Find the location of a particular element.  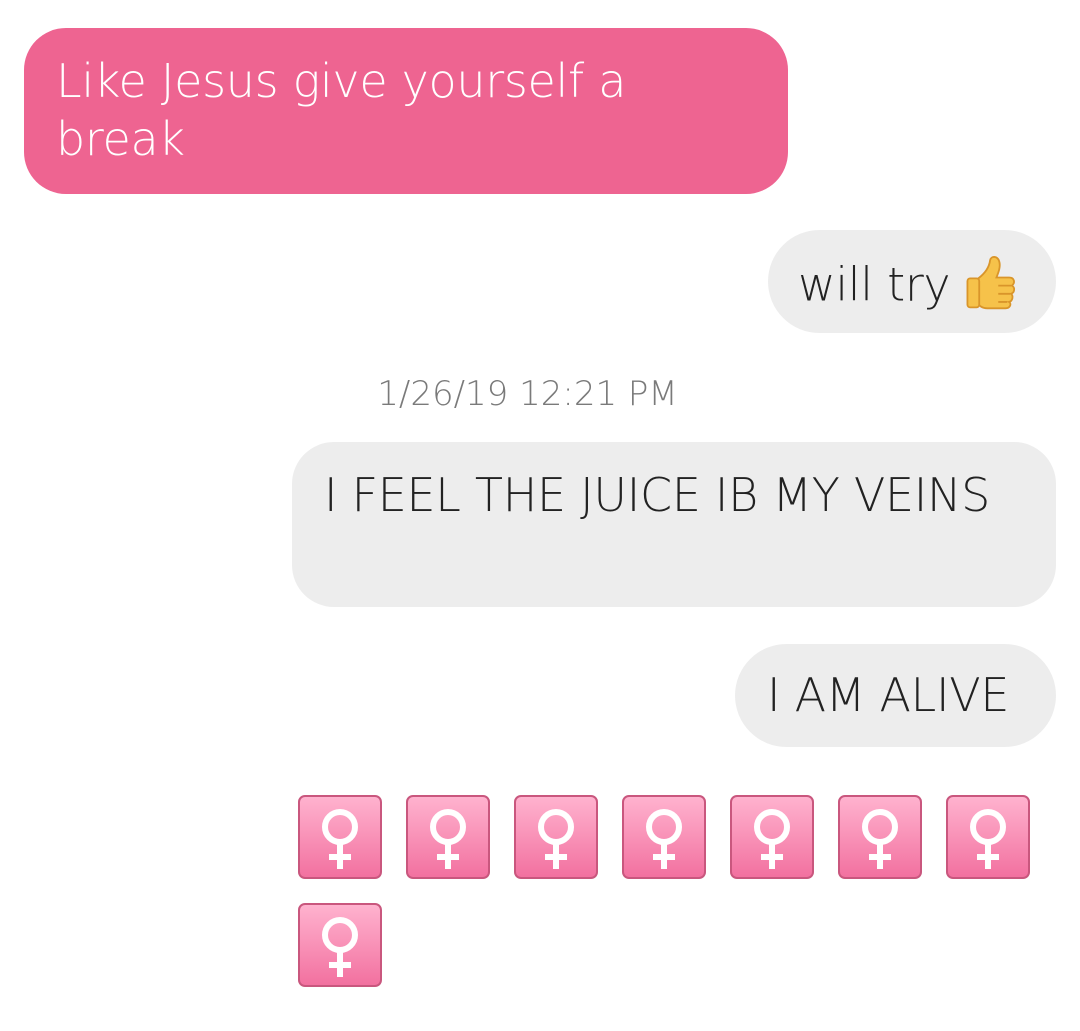

outgoing-message-bubble: I FEEL THE JUICE IB MY VEINS is located at coordinates (674, 524).